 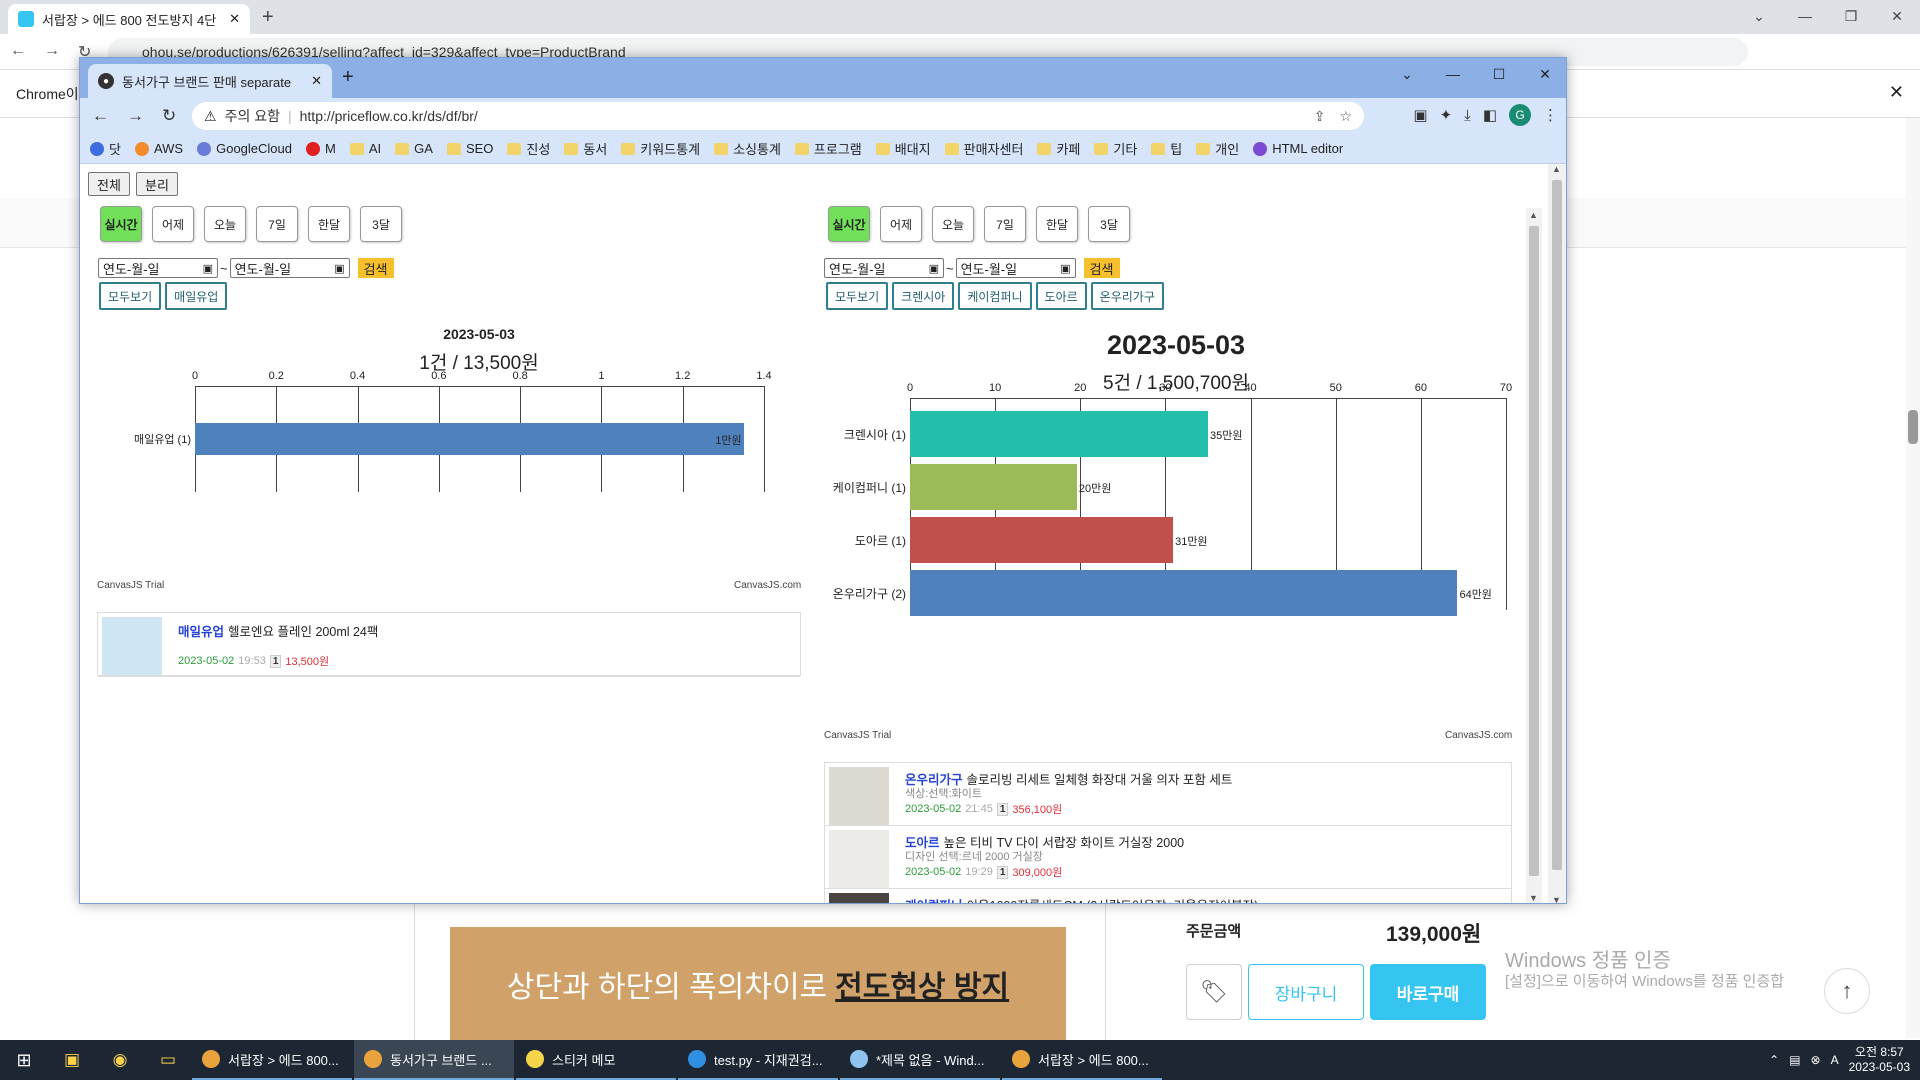 I want to click on back-icon: ←, so click(x=100, y=116).